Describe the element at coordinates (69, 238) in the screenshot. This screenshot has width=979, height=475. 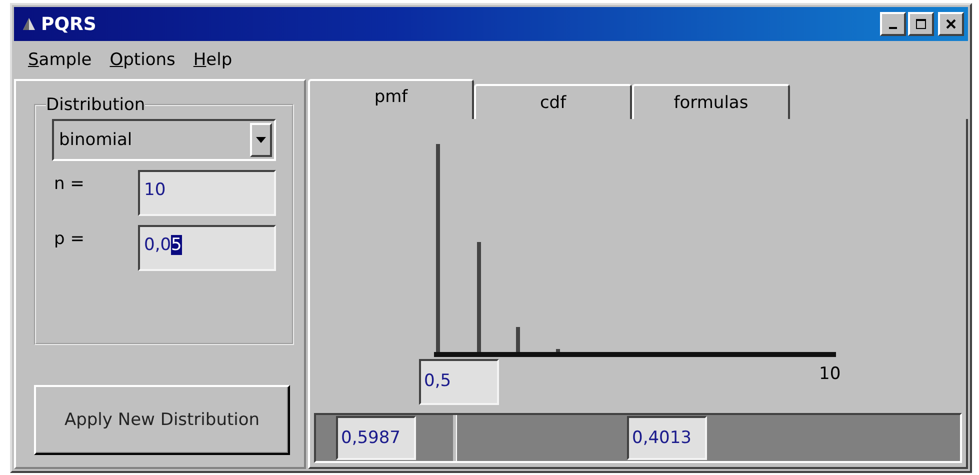
I see `parameter-label: p =` at that location.